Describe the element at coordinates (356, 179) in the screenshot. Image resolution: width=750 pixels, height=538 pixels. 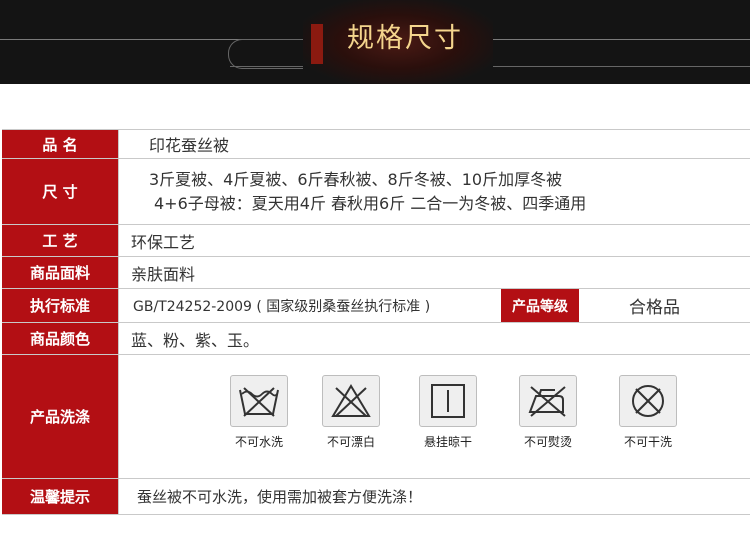
I see `spec-value-size-line1: 3斤夏被、4斤夏被、6斤春秋被、8斤冬被、10斤加厚冬被` at that location.